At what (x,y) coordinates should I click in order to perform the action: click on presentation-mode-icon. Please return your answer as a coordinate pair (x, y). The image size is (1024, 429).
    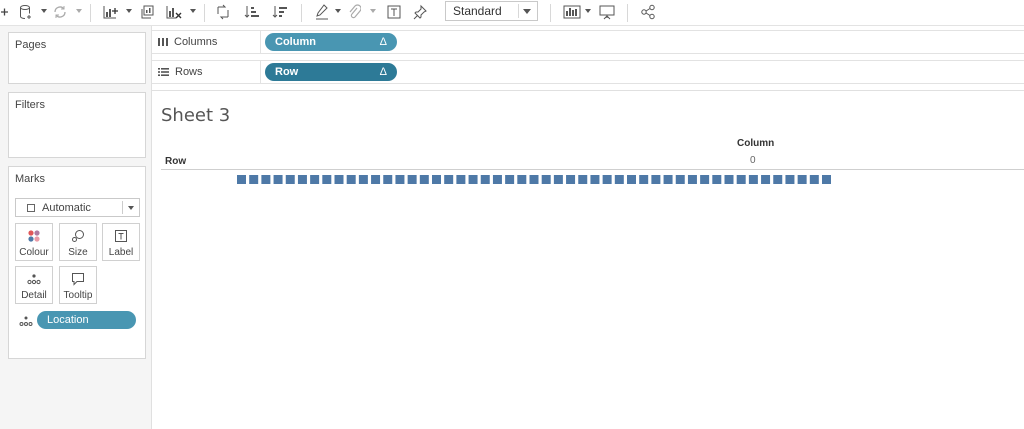
    Looking at the image, I should click on (607, 12).